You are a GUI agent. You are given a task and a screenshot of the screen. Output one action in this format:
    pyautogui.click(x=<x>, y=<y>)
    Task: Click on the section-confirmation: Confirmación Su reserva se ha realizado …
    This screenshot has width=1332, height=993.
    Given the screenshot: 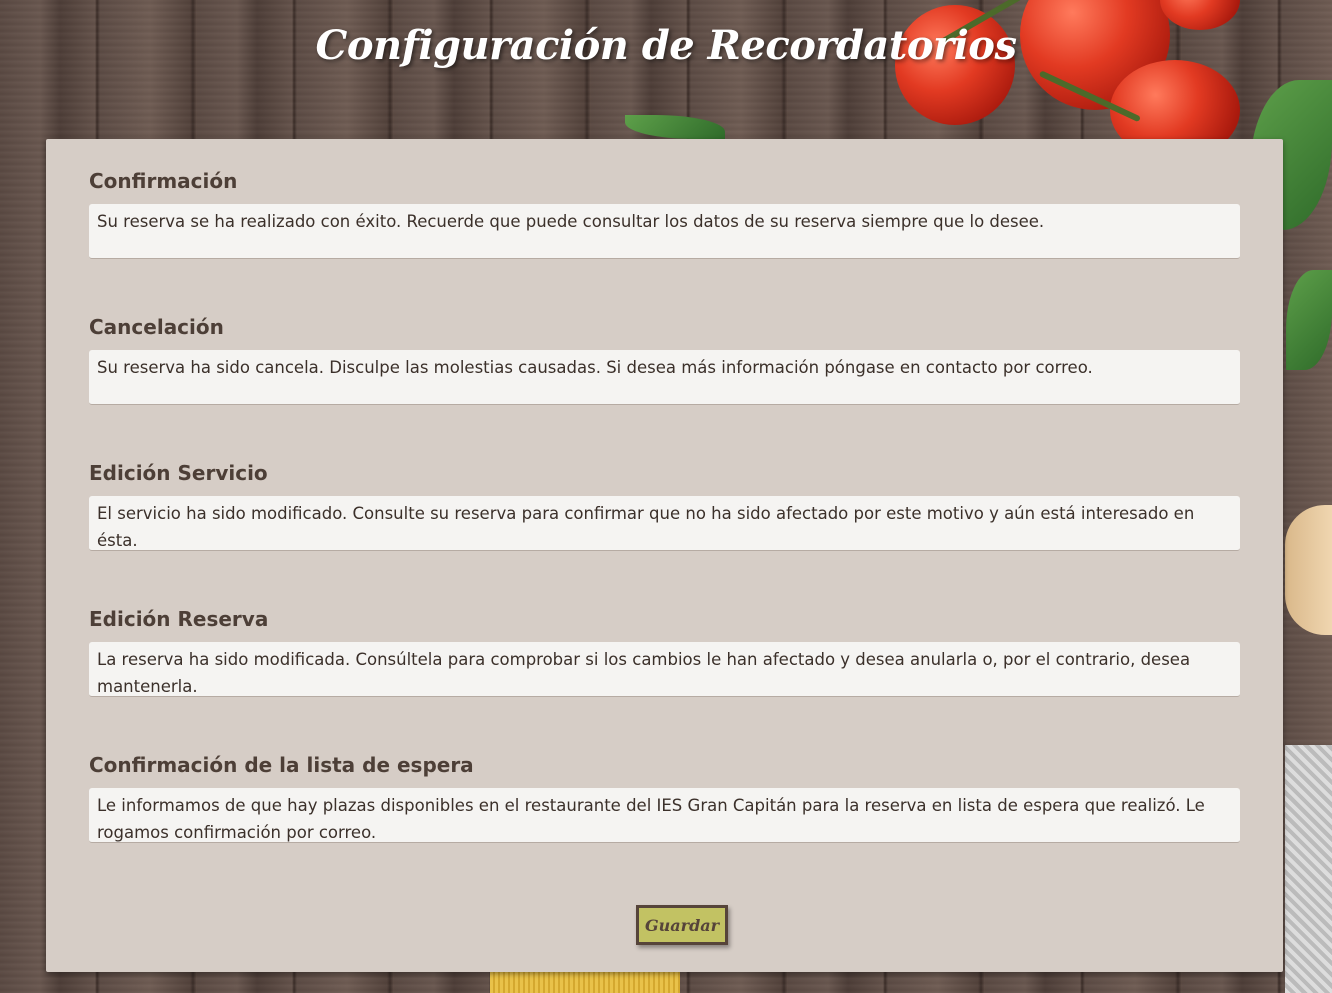 What is the action you would take?
    pyautogui.click(x=664, y=214)
    